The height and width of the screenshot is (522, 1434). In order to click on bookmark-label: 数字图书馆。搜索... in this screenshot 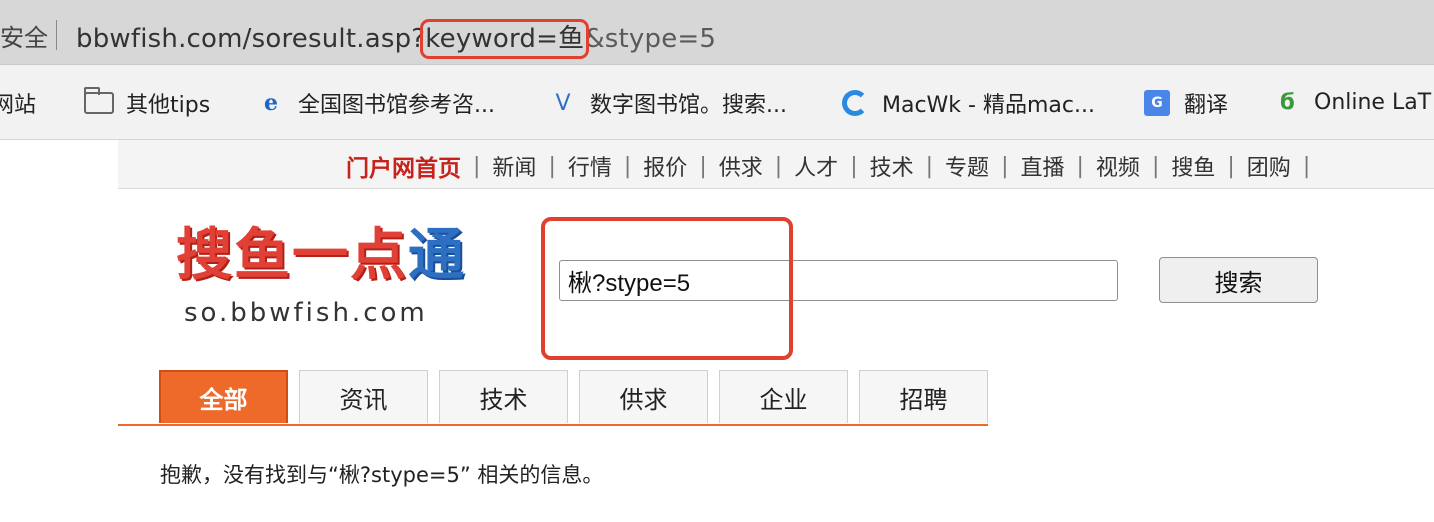, I will do `click(688, 105)`.